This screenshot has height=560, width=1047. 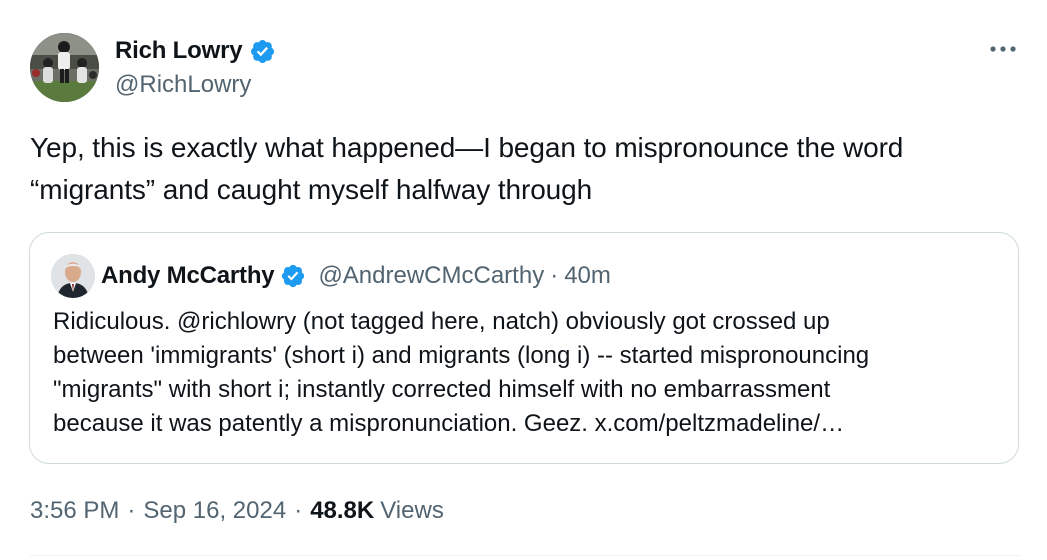 What do you see at coordinates (412, 510) in the screenshot?
I see `views-label: Views` at bounding box center [412, 510].